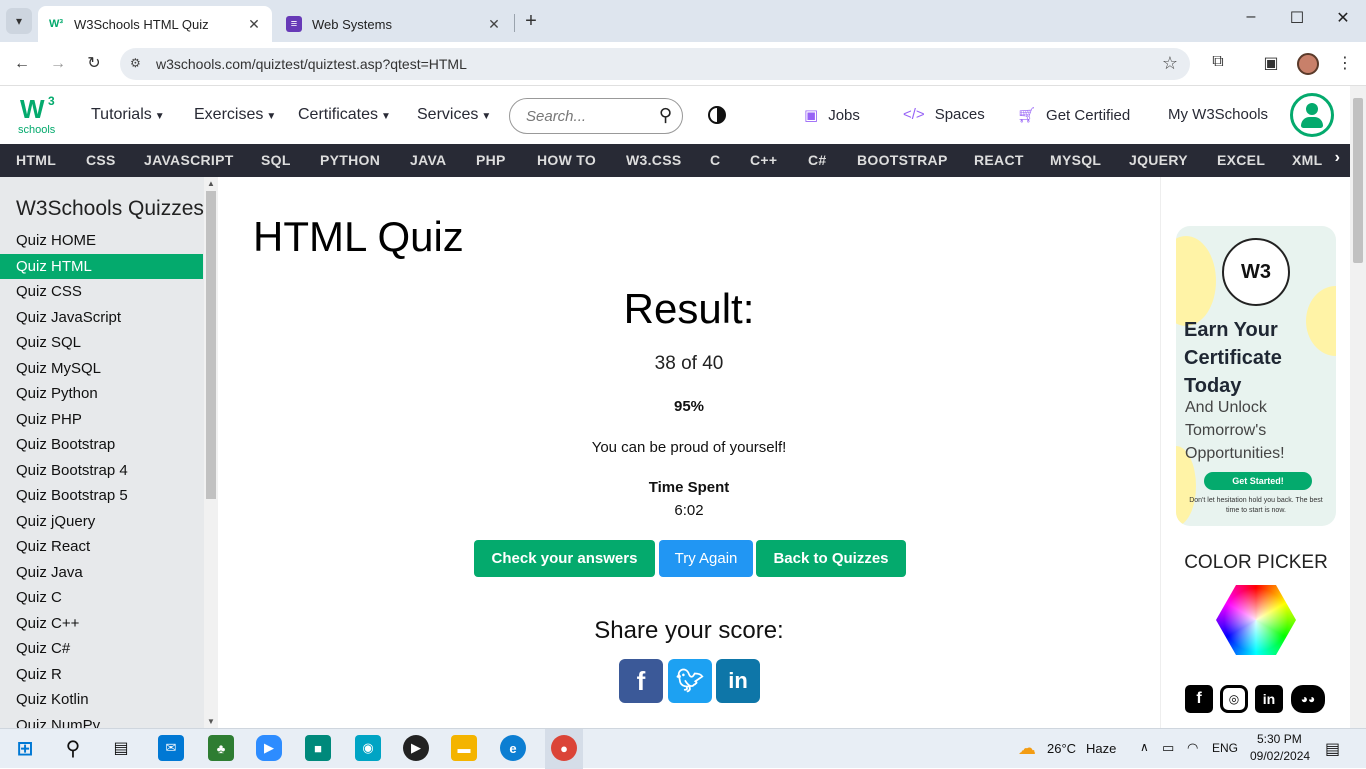 This screenshot has height=769, width=1366. I want to click on sidebar-item: Quiz C#, so click(101, 649).